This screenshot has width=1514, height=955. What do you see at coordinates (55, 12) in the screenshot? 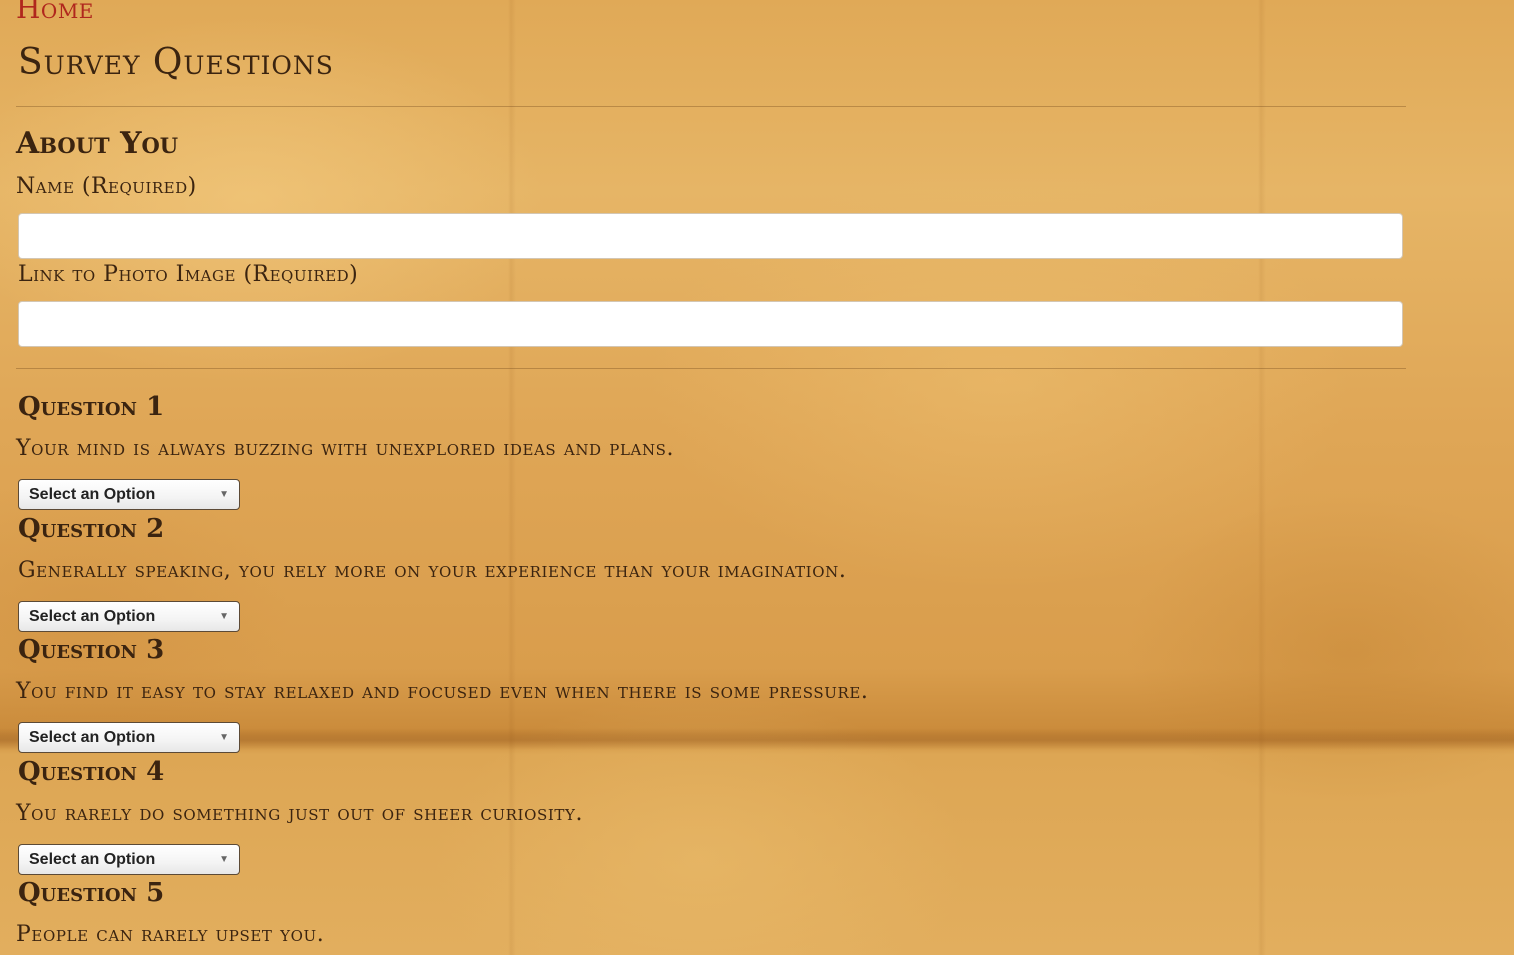
I see `home-link: Home` at bounding box center [55, 12].